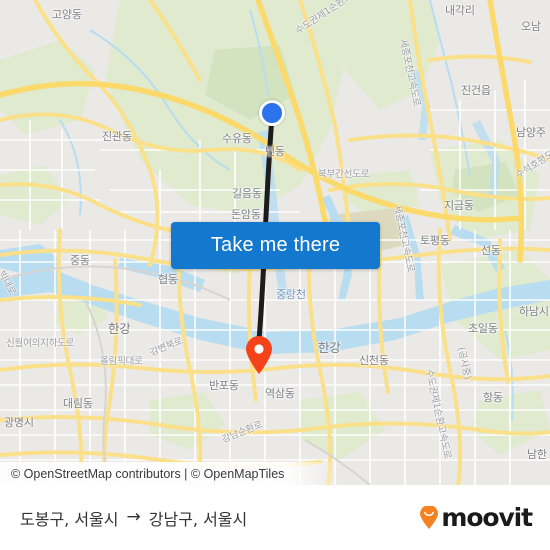  What do you see at coordinates (275, 245) in the screenshot?
I see `take-me-there-button: Take me there` at bounding box center [275, 245].